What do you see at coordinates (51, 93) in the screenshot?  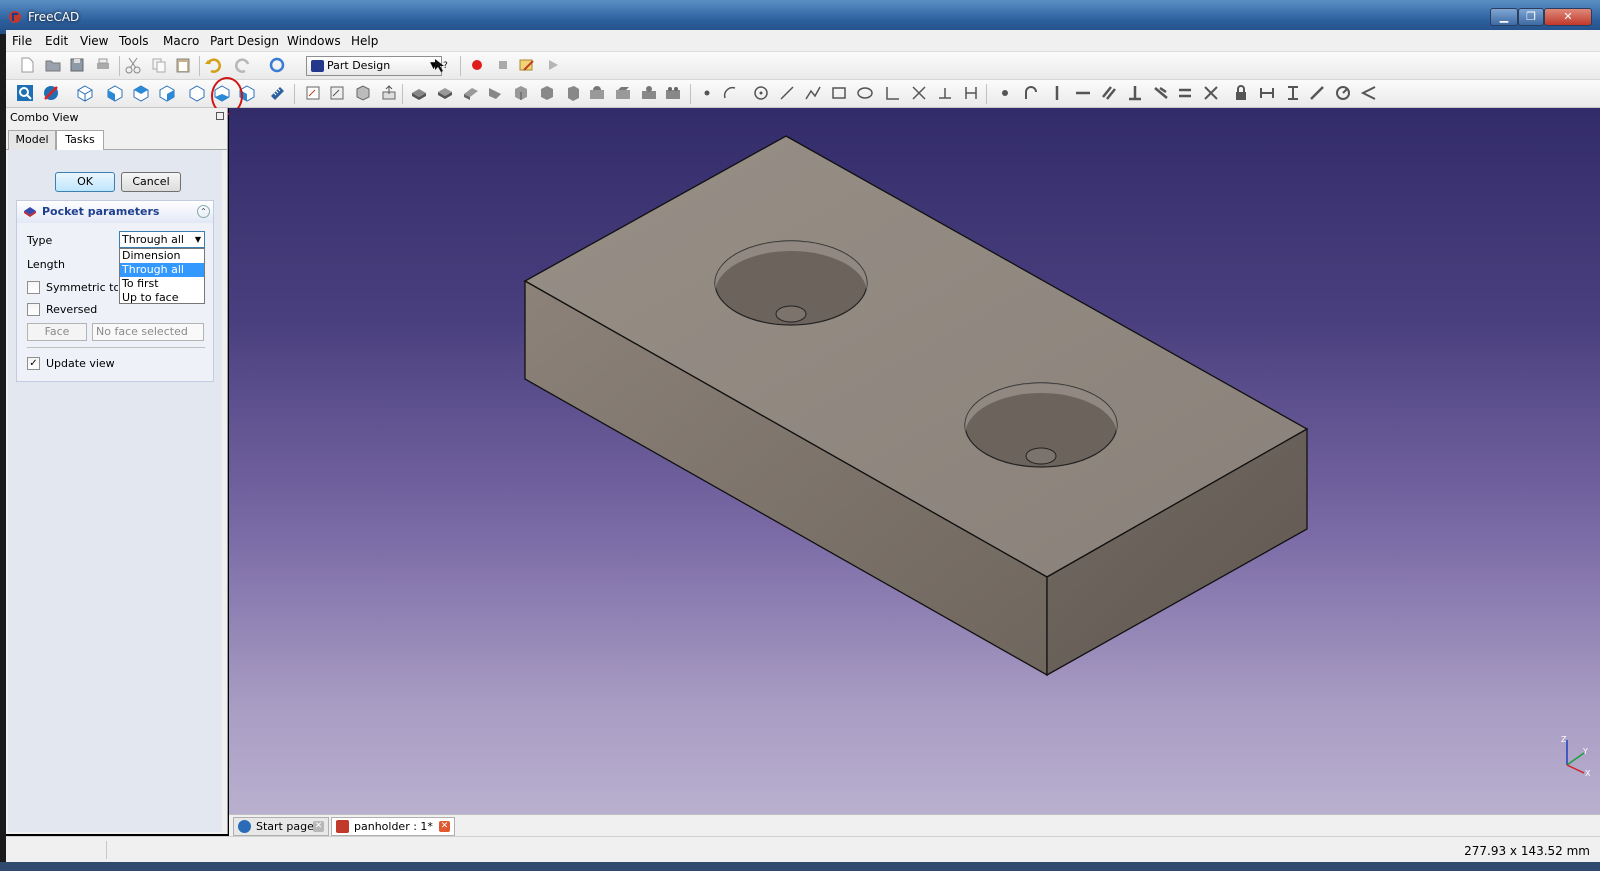 I see `draw-style-icon` at bounding box center [51, 93].